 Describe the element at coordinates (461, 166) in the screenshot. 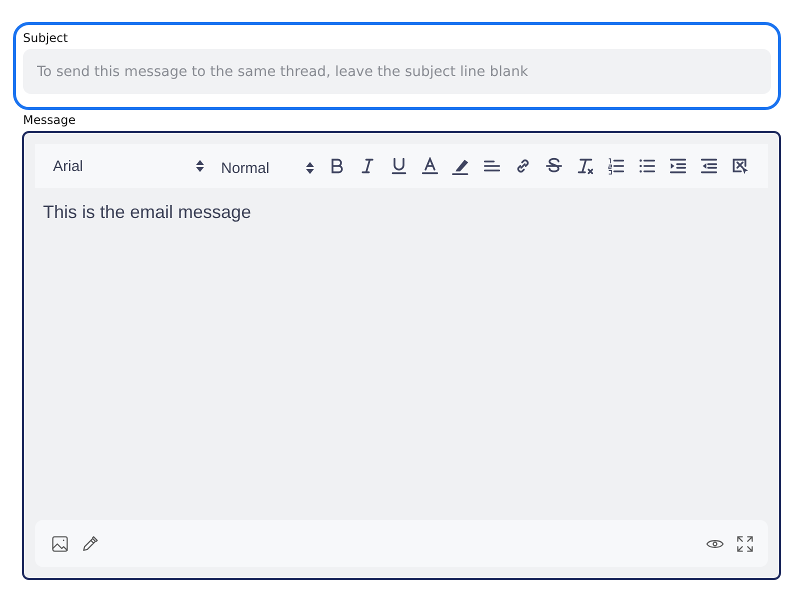

I see `highlighter-icon` at that location.